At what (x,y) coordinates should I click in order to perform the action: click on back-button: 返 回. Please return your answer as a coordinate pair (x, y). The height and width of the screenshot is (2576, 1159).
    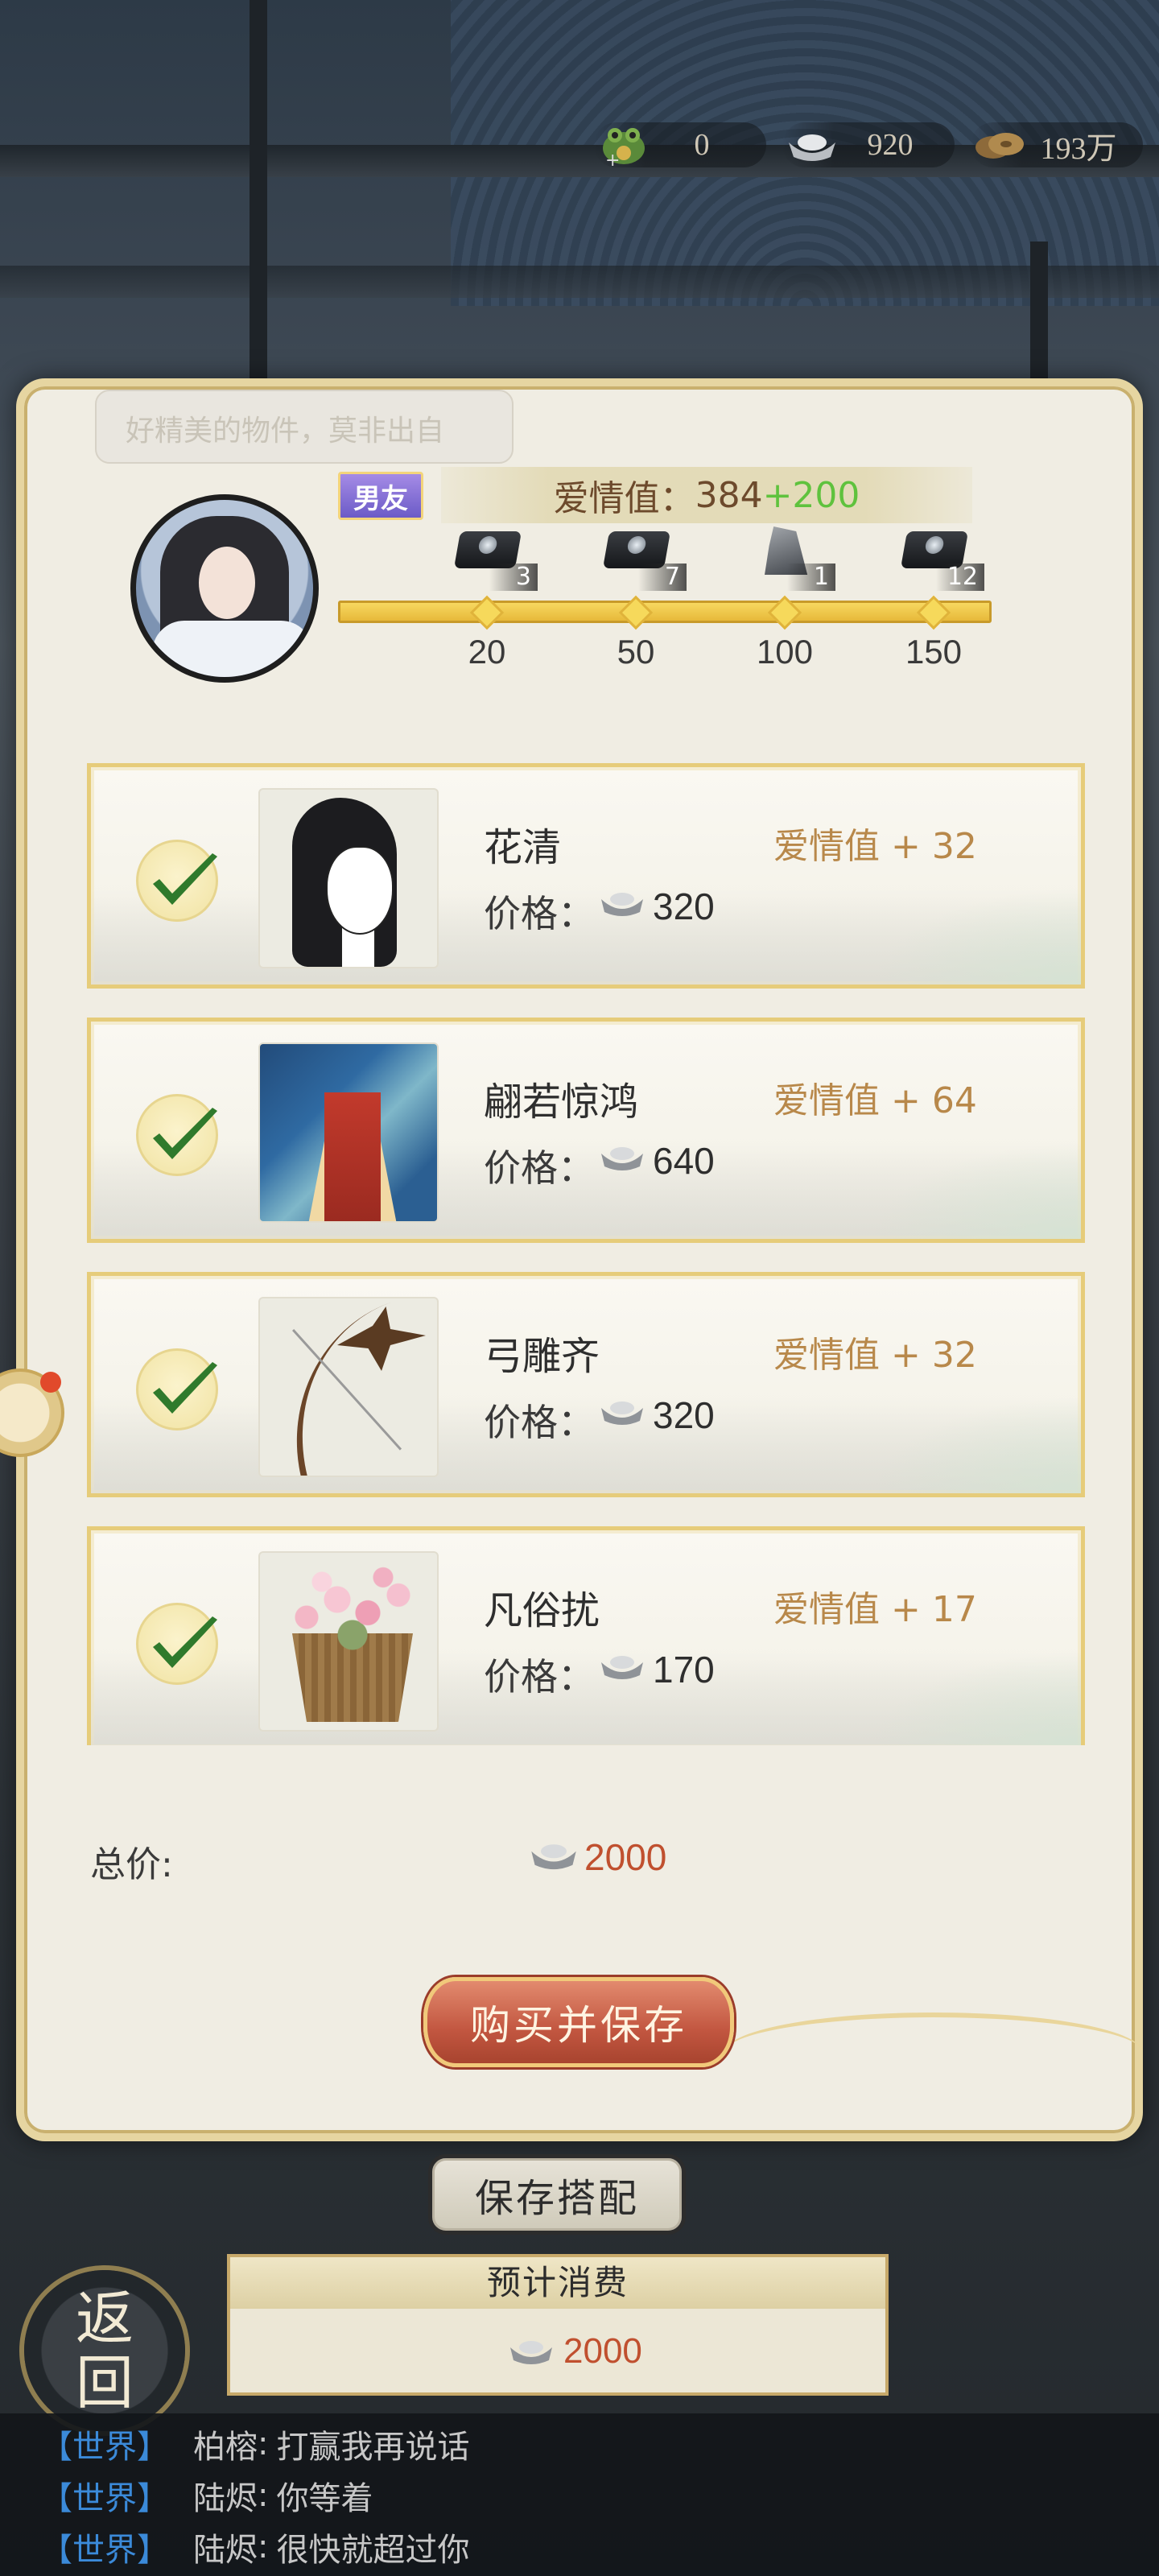
    Looking at the image, I should click on (105, 2350).